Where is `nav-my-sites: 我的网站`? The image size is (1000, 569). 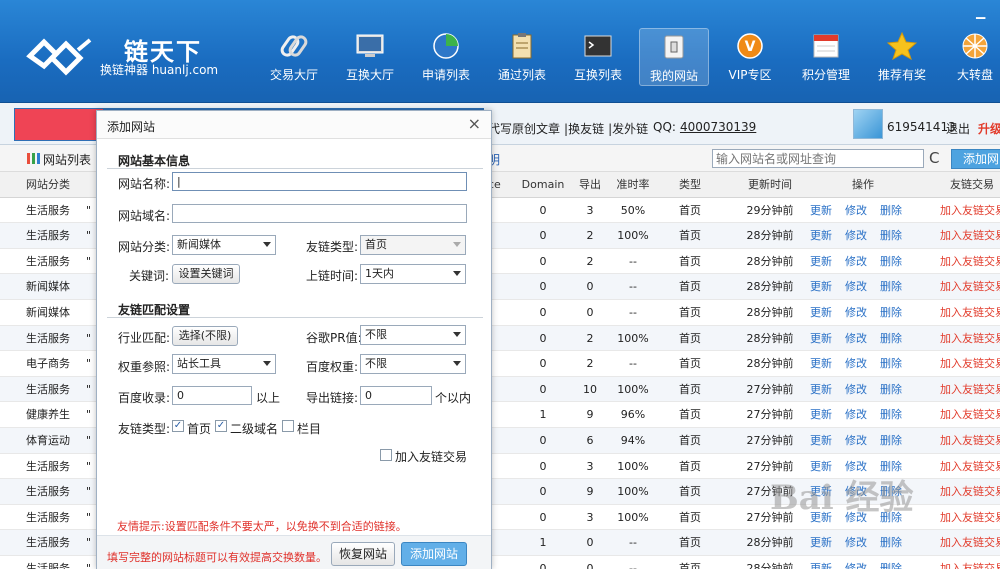 nav-my-sites: 我的网站 is located at coordinates (674, 57).